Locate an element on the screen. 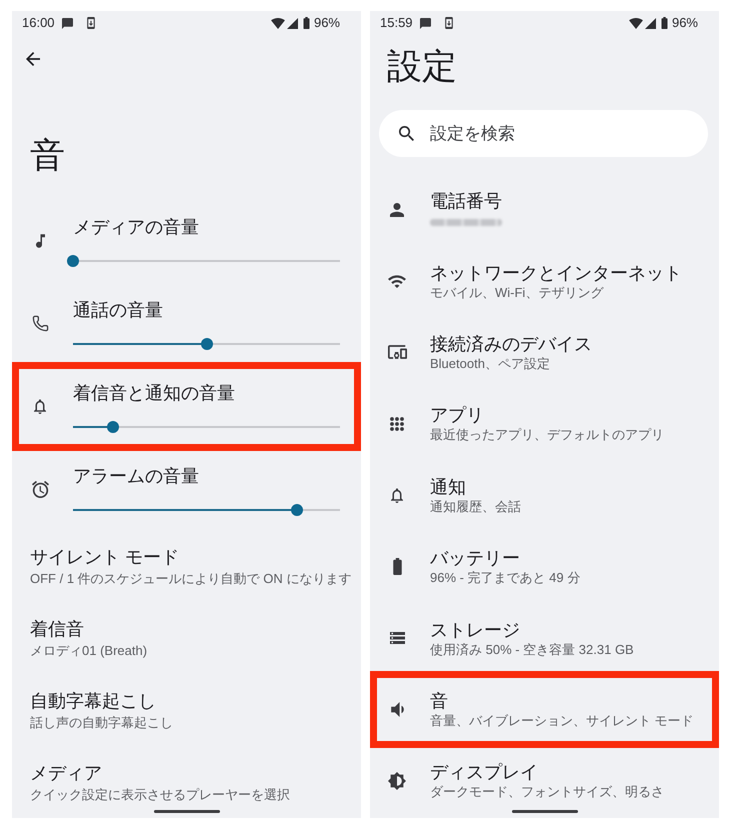  setting-subtitle: クイック設定に表示させるプレーヤーを選択 is located at coordinates (160, 795).